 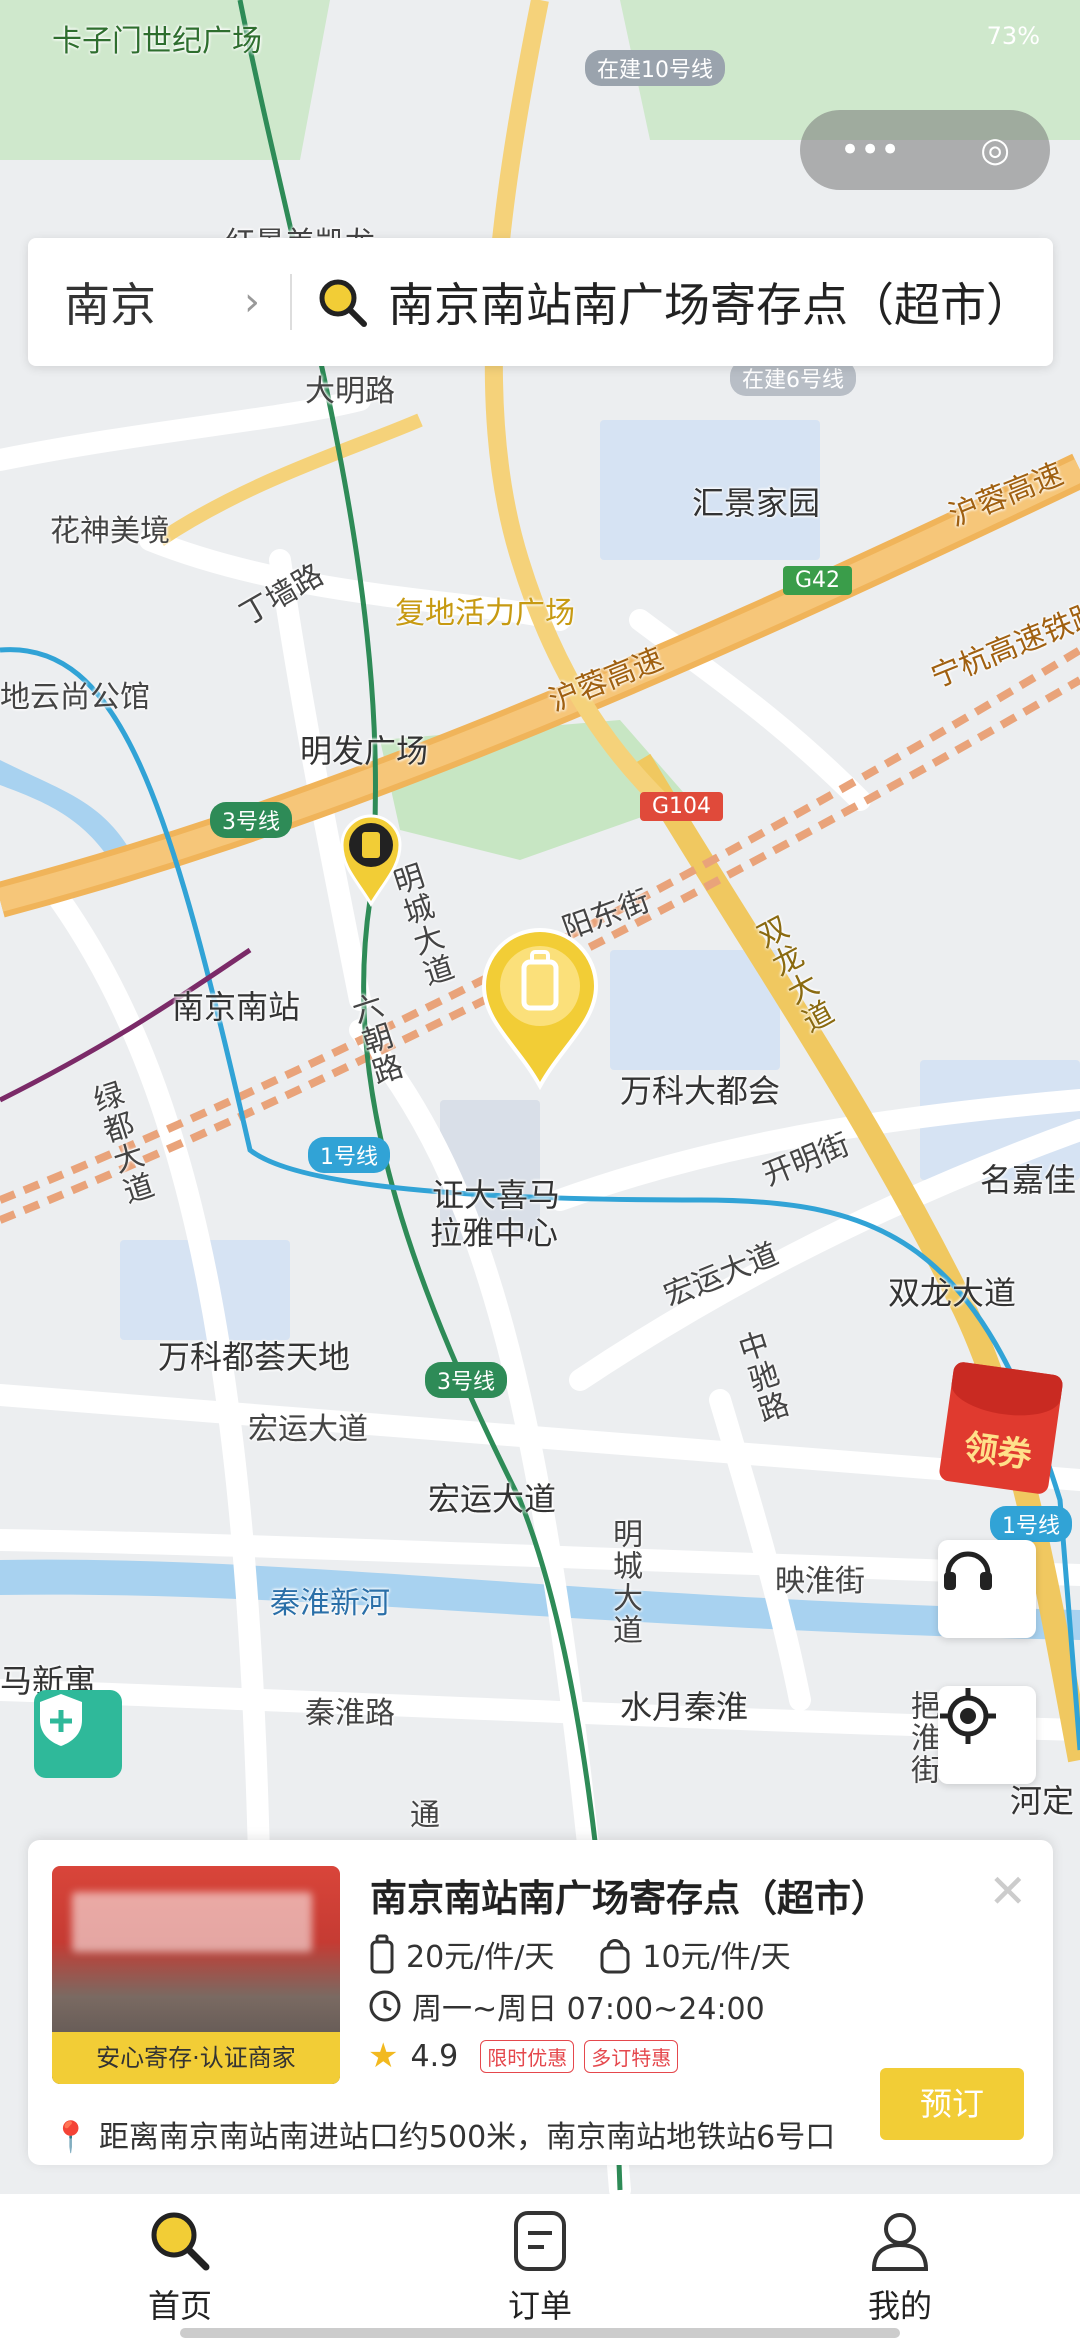 I want to click on hours-row: 周一~周日 07:00~24:00, so click(x=566, y=2006).